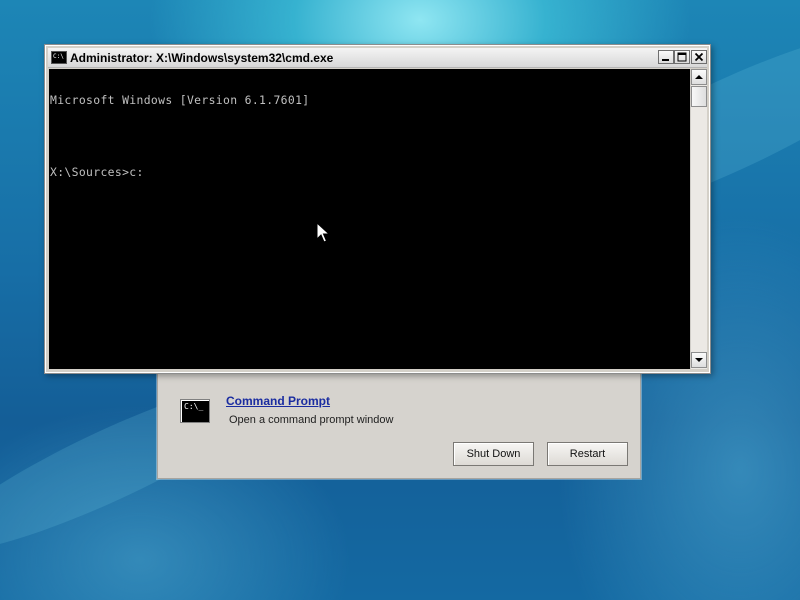 Image resolution: width=800 pixels, height=600 pixels. Describe the element at coordinates (311, 420) in the screenshot. I see `command-prompt-description: Open a command prompt window` at that location.